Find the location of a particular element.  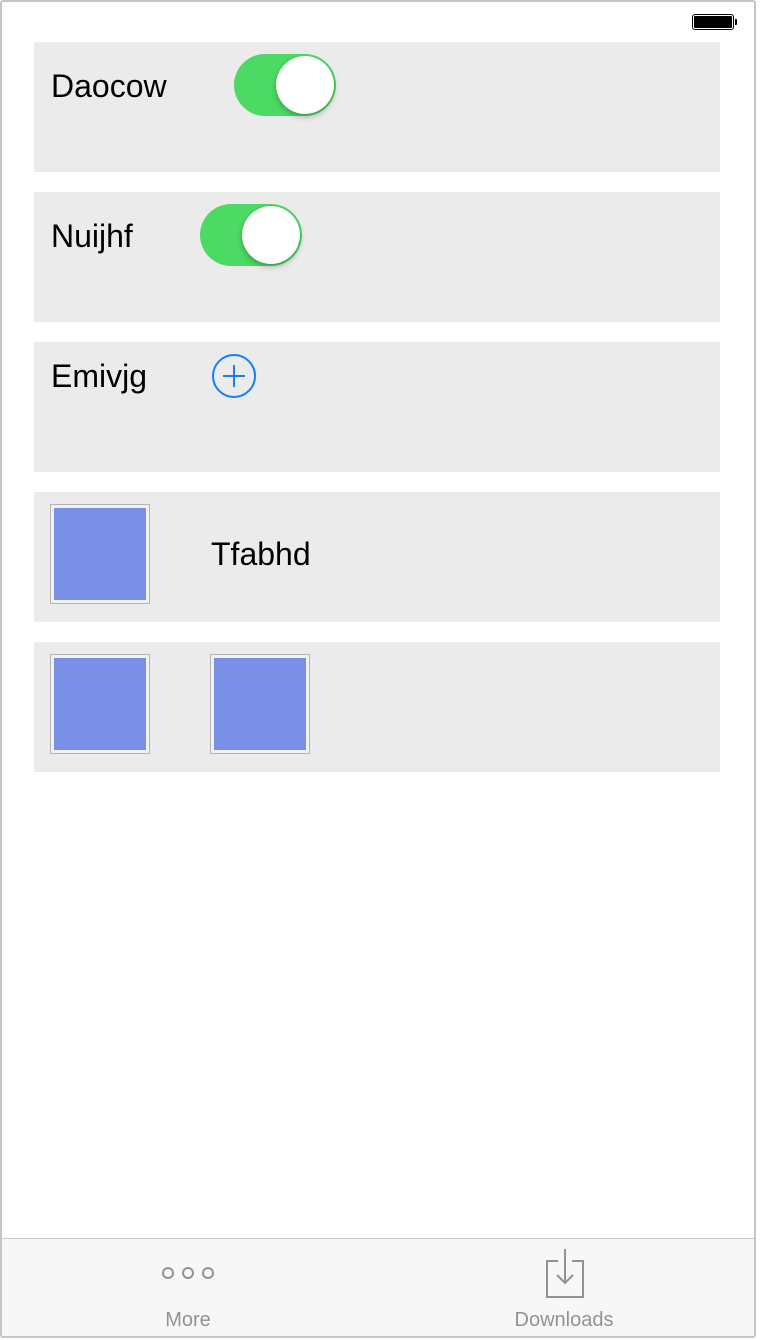

row-label-tfabhd: Tfabhd is located at coordinates (261, 554).